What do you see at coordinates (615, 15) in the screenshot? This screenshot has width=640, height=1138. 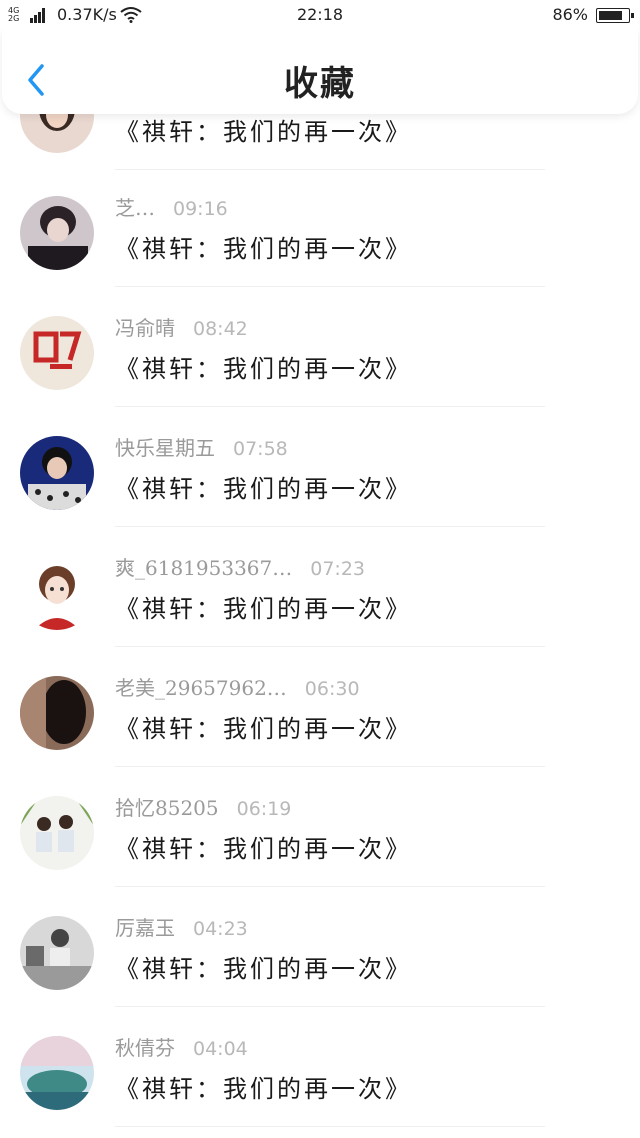 I see `battery-icon` at bounding box center [615, 15].